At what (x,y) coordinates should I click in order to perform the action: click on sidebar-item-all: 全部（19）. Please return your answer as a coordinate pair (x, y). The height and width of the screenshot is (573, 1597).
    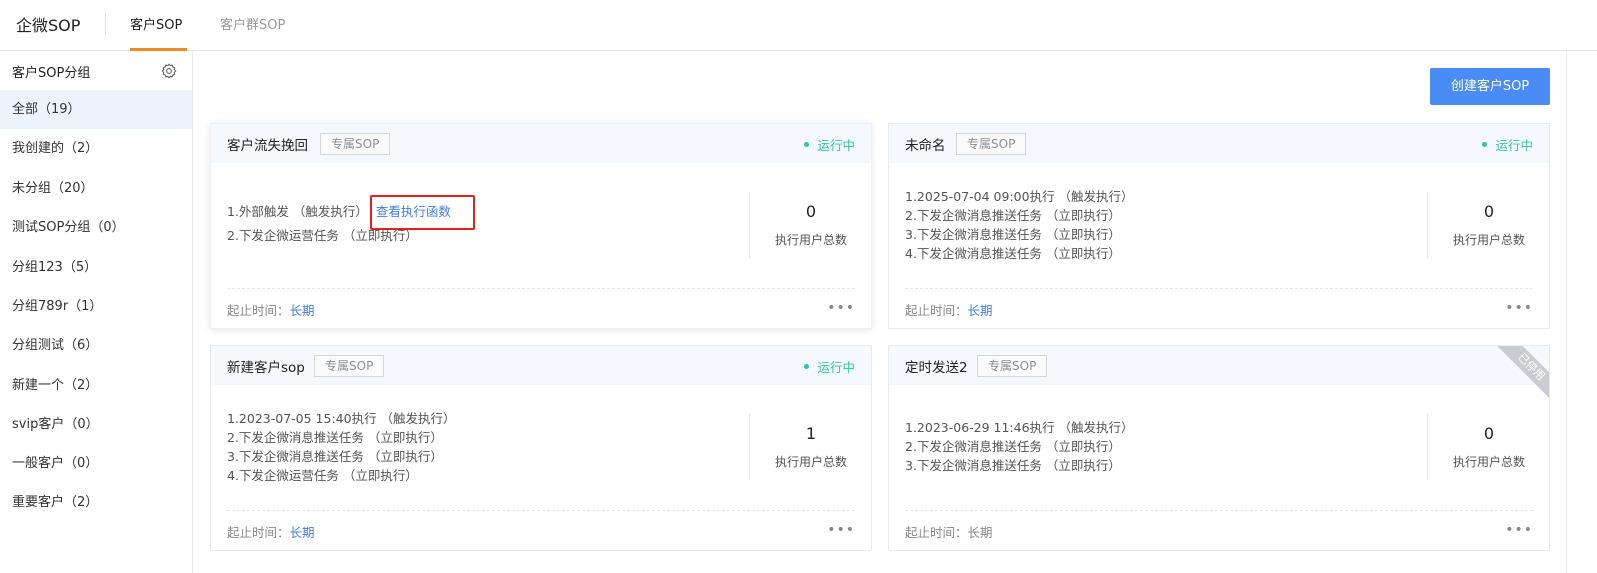
    Looking at the image, I should click on (96, 109).